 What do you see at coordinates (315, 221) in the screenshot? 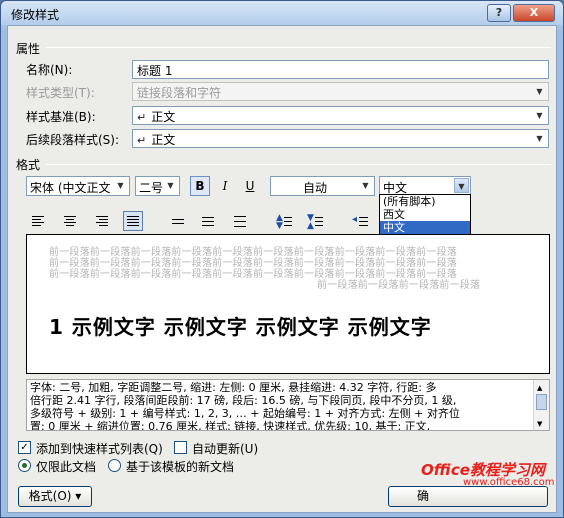
I see `decrease-spacing-icon: ▼ ▲` at bounding box center [315, 221].